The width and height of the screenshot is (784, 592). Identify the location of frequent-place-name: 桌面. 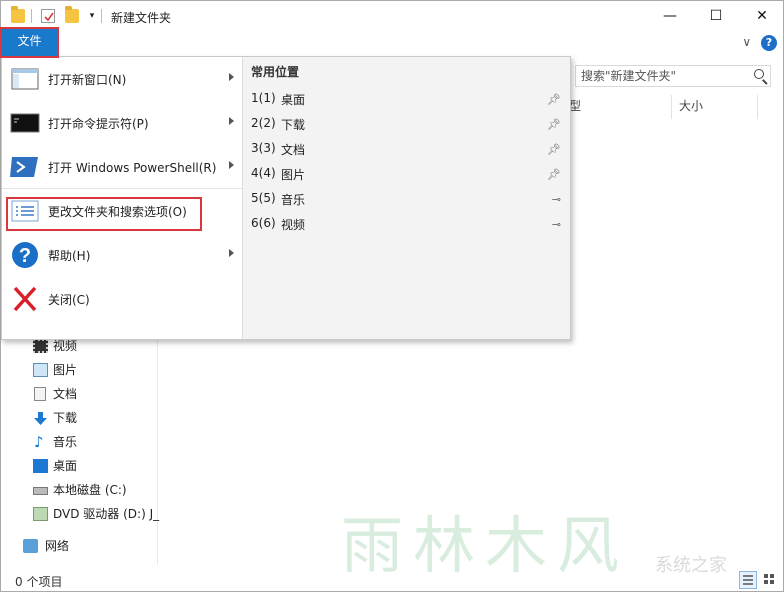
(293, 100).